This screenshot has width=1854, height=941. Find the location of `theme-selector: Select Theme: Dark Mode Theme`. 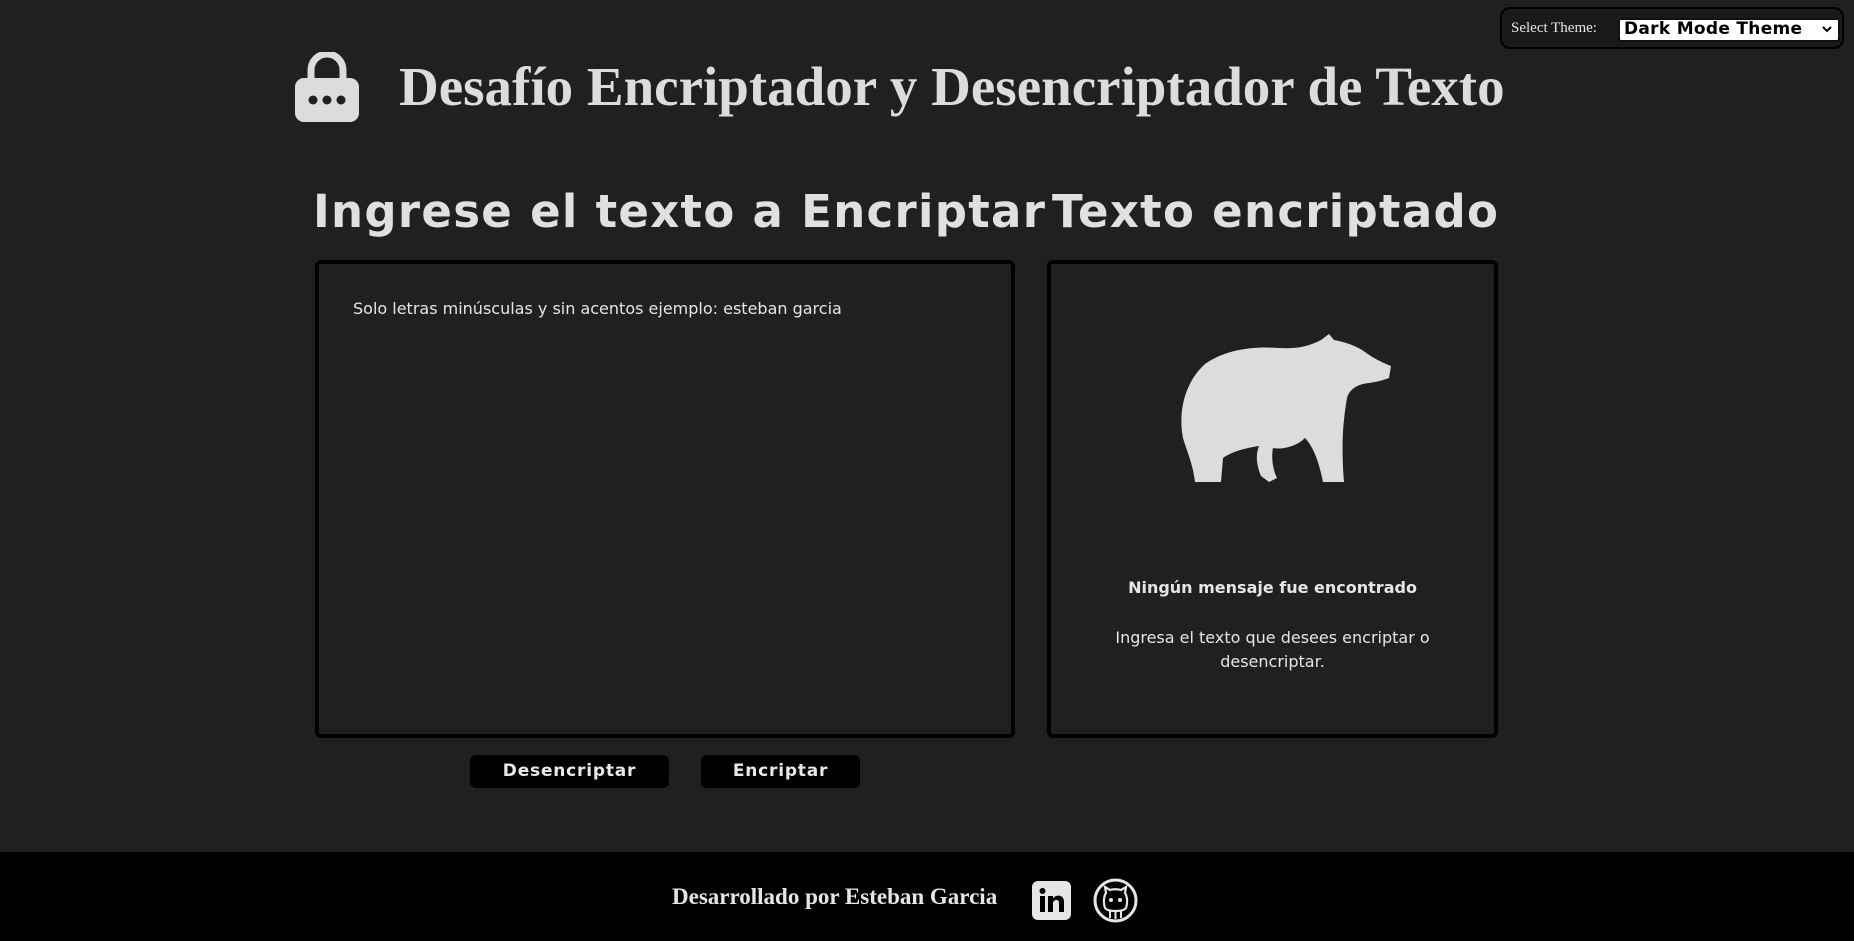

theme-selector: Select Theme: Dark Mode Theme is located at coordinates (1672, 28).